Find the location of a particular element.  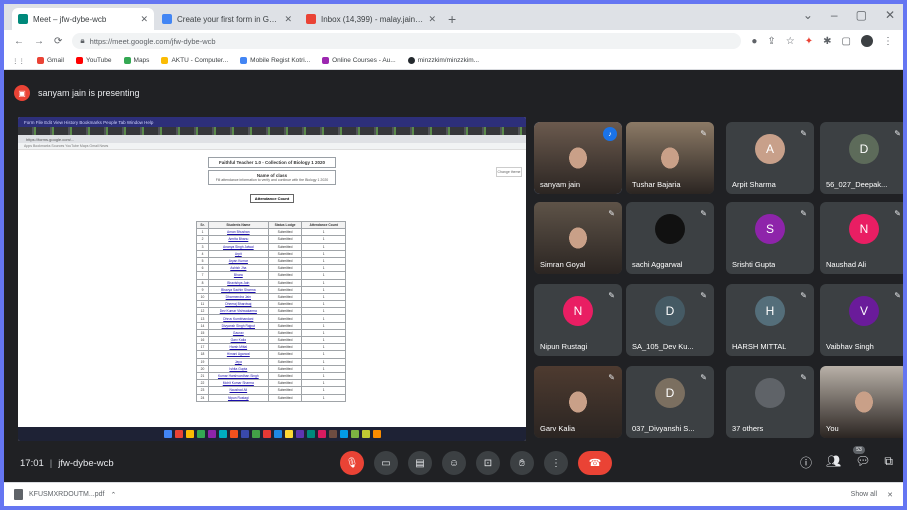

extension-icon: ✦ is located at coordinates (809, 41).